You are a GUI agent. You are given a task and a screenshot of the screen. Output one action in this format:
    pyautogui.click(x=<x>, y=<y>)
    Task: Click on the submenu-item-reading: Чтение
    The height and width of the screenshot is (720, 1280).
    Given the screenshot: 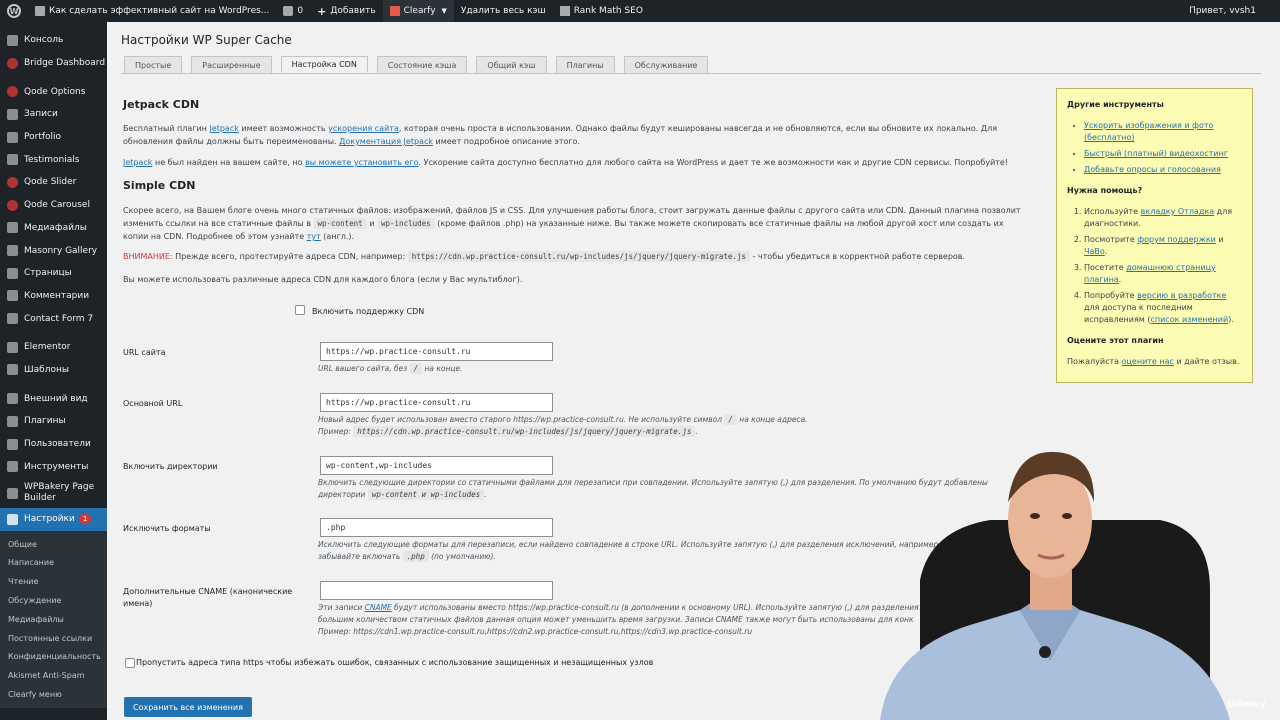 What is the action you would take?
    pyautogui.click(x=53, y=581)
    